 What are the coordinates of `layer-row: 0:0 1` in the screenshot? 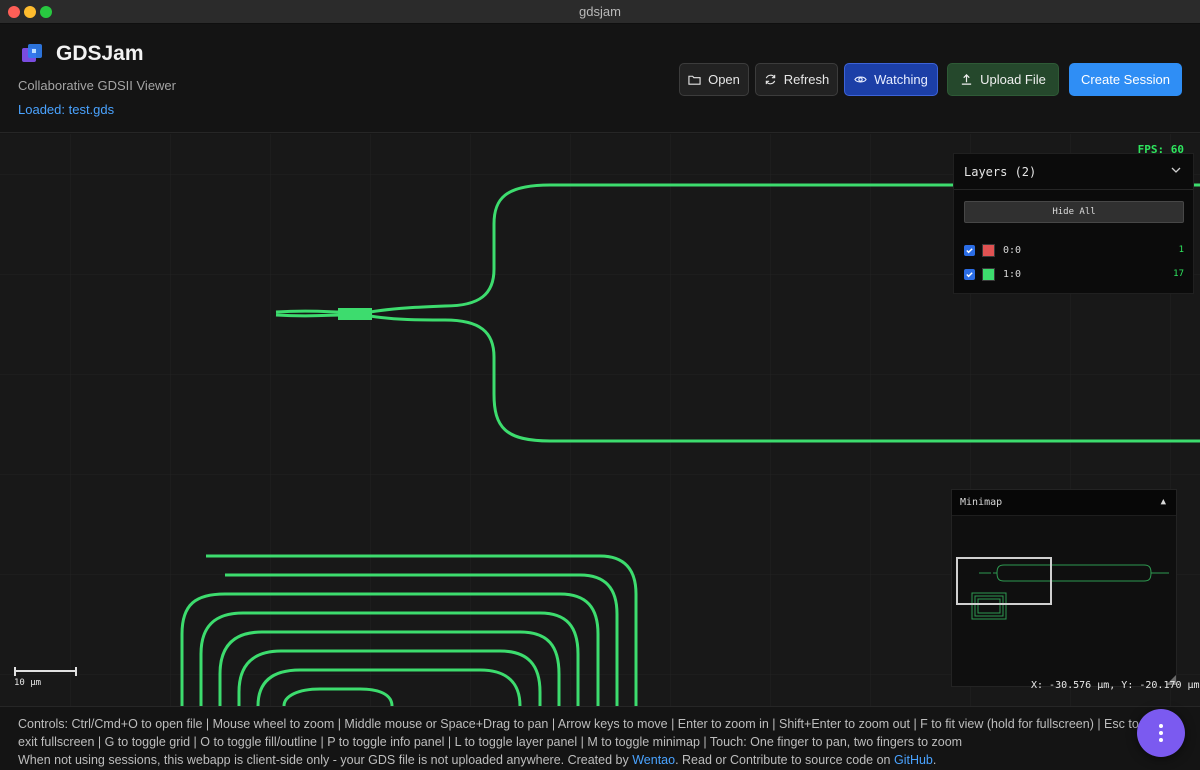 It's located at (1074, 250).